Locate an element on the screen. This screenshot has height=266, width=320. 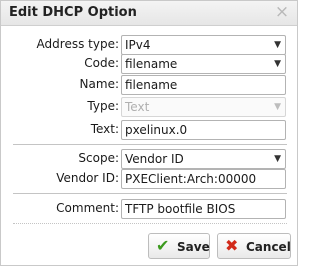
save-button: ✔ Save is located at coordinates (179, 246).